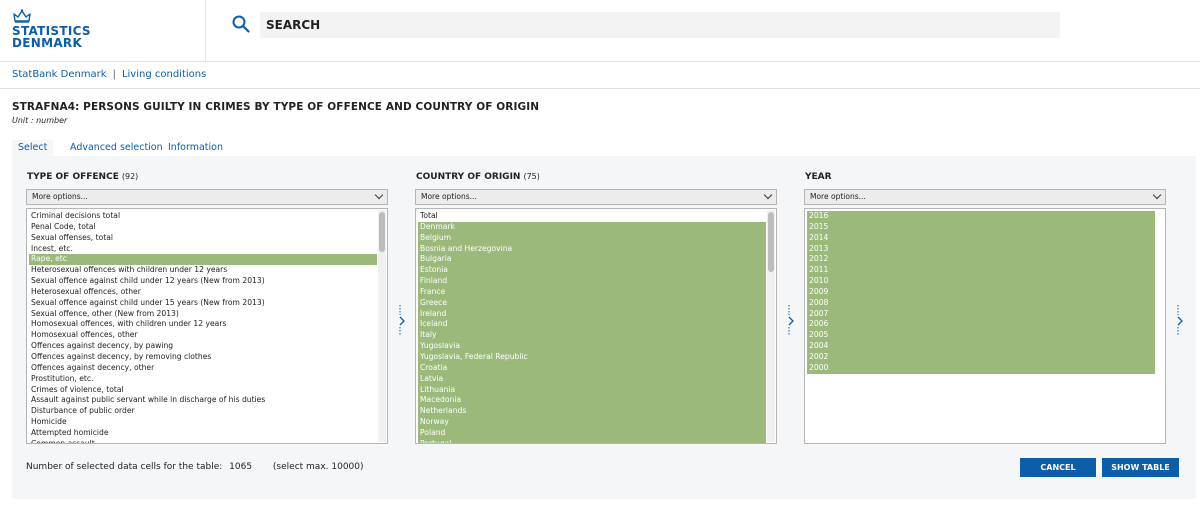 The image size is (1200, 511). What do you see at coordinates (592, 281) in the screenshot?
I see `list-item: Finland` at bounding box center [592, 281].